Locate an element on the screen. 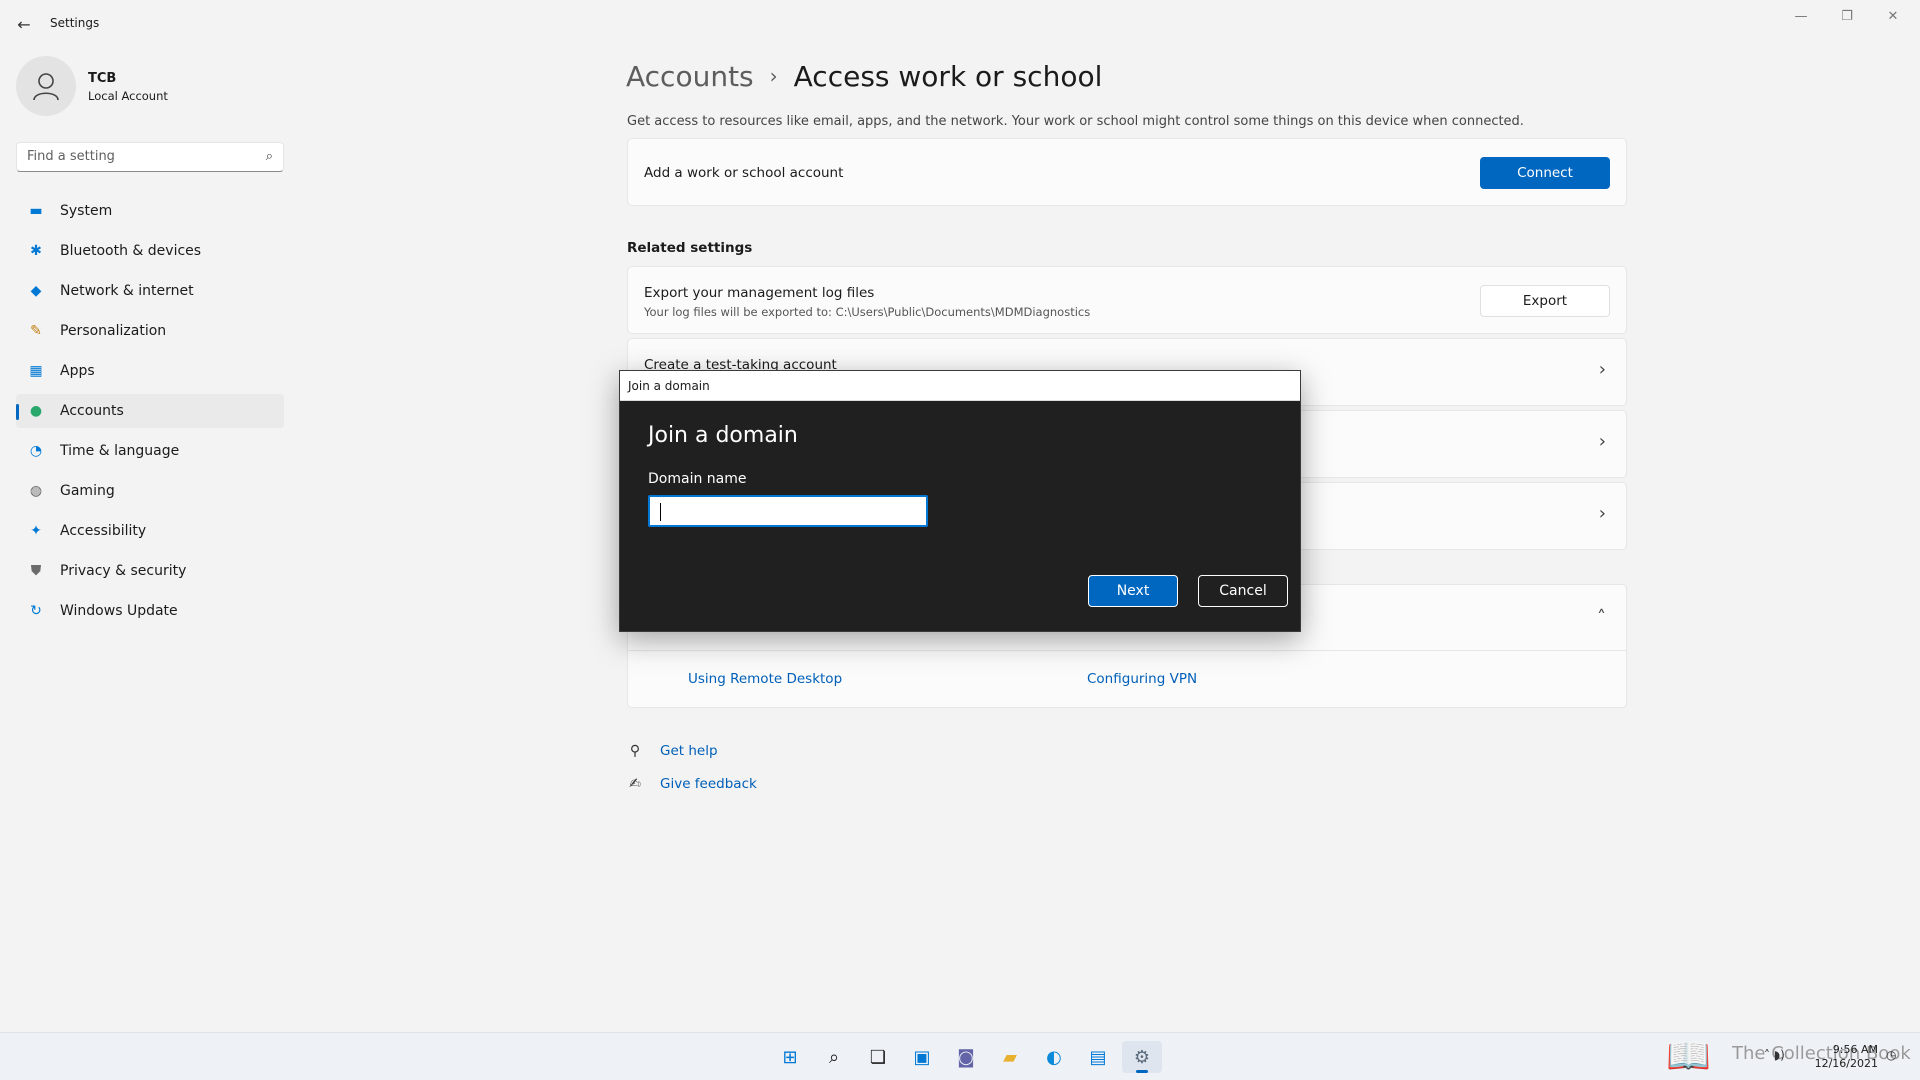  sidebar-item-label: Gaming is located at coordinates (87, 491).